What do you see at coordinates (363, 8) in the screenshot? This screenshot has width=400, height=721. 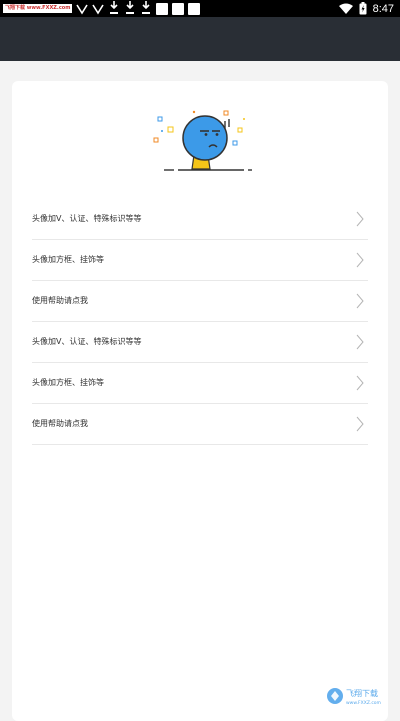 I see `battery-charging-icon` at bounding box center [363, 8].